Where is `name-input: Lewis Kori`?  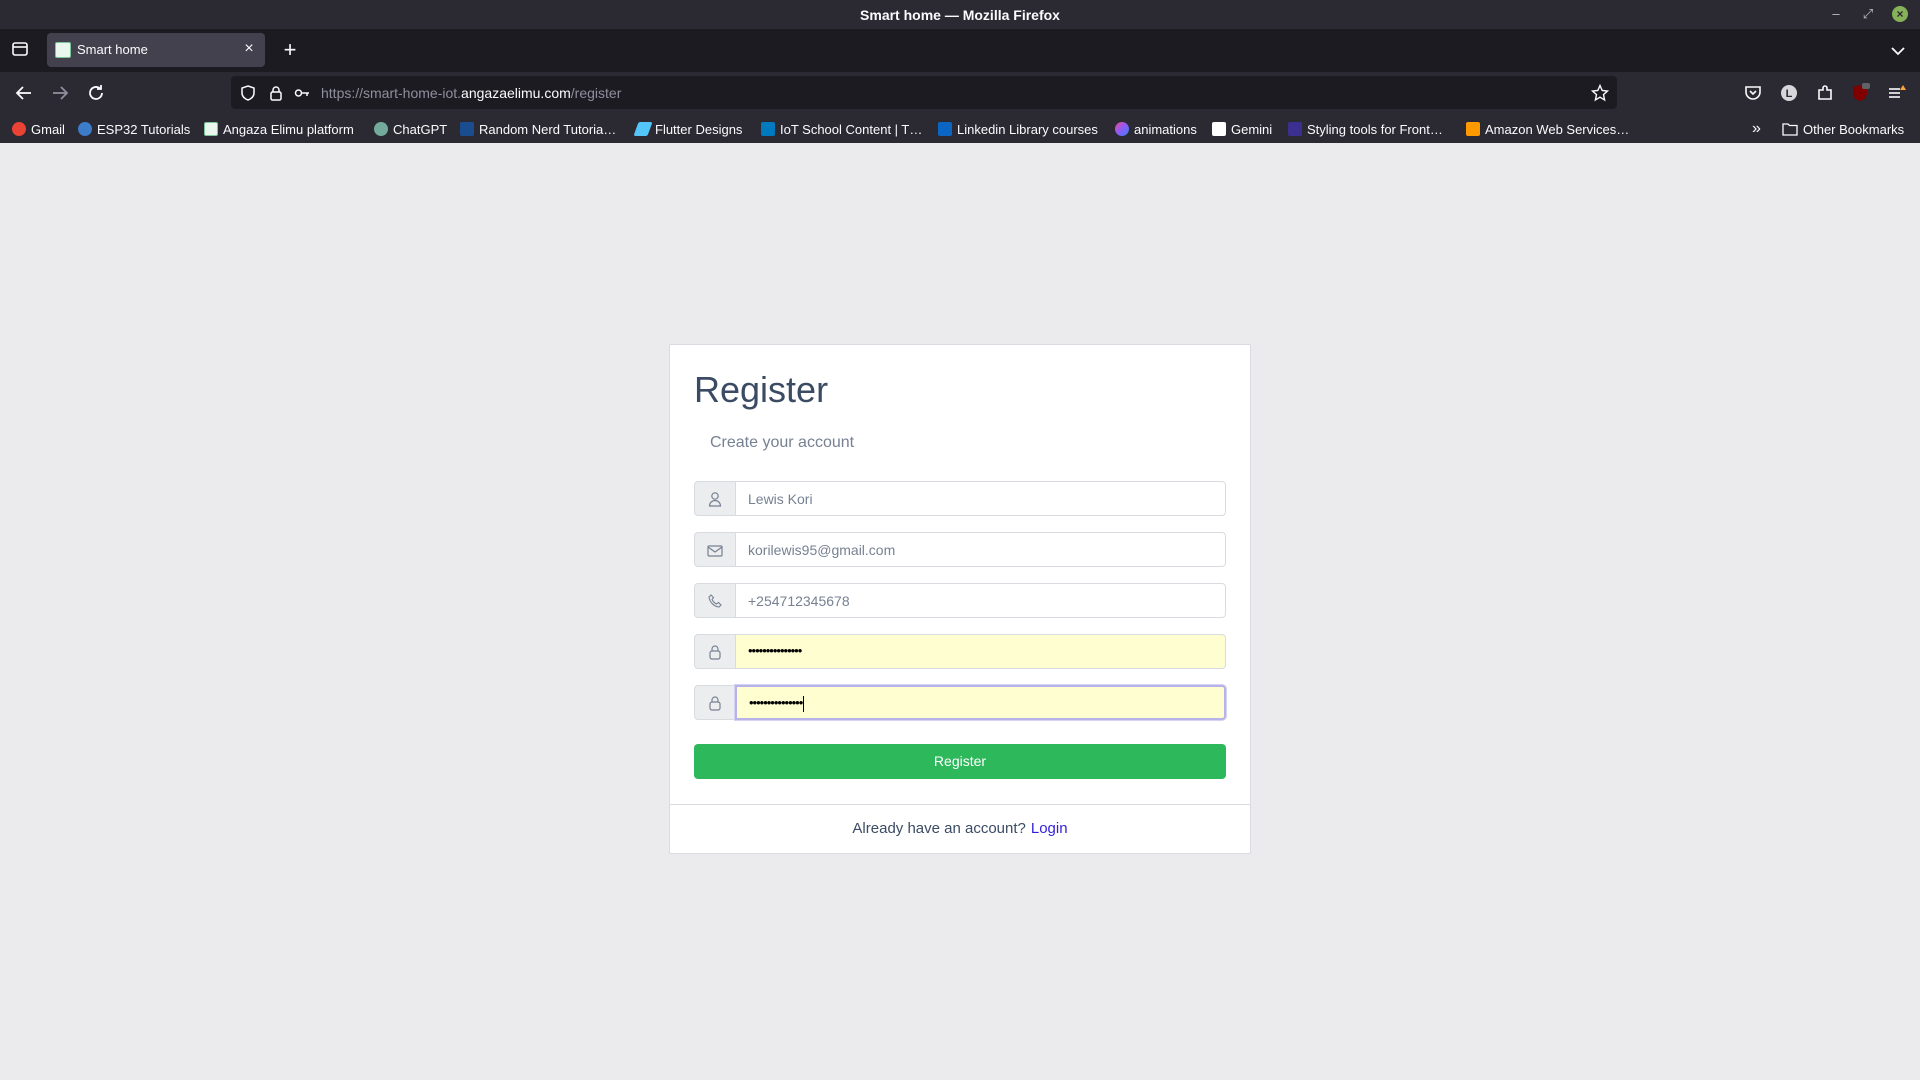
name-input: Lewis Kori is located at coordinates (980, 498).